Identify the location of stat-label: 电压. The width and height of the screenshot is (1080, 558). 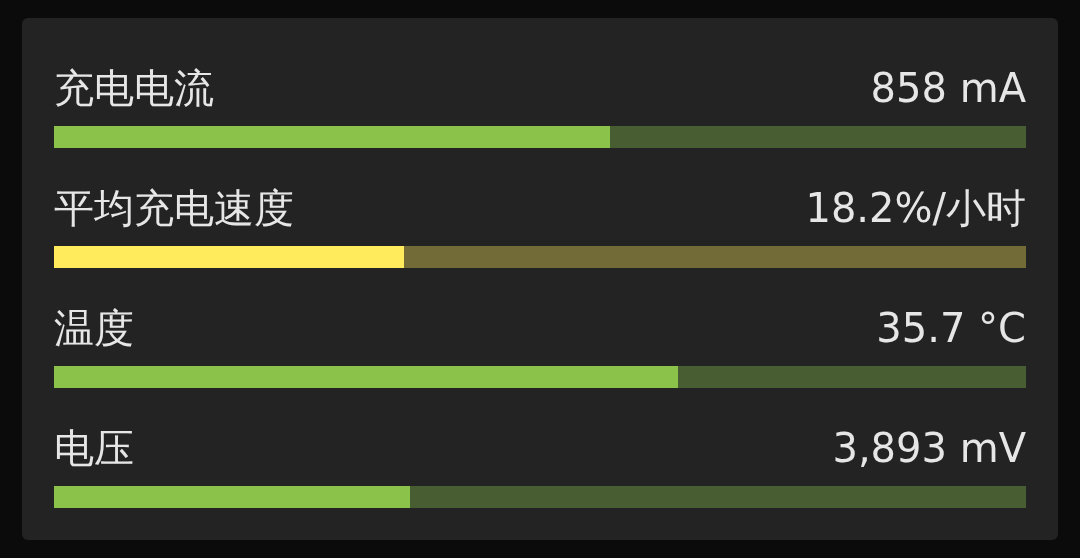
(94, 448).